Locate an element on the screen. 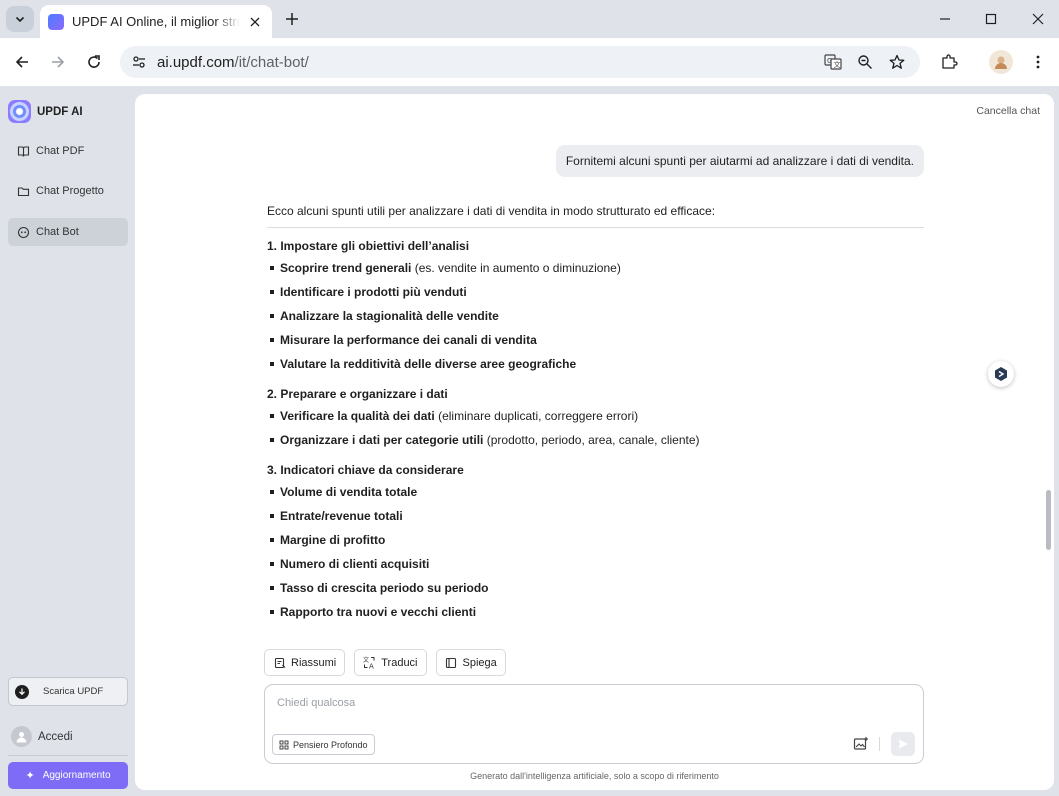 The height and width of the screenshot is (796, 1059). bullet-bold-text: Organizzare i dati per categorie utili is located at coordinates (382, 440).